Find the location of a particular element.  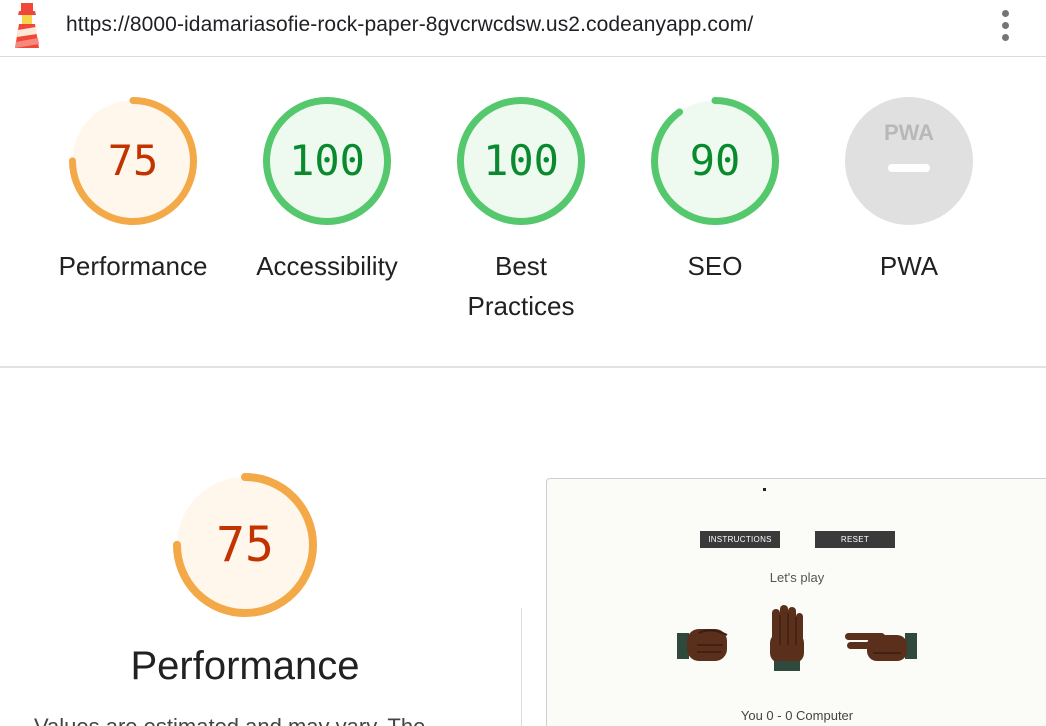

section-divider is located at coordinates (523, 367).